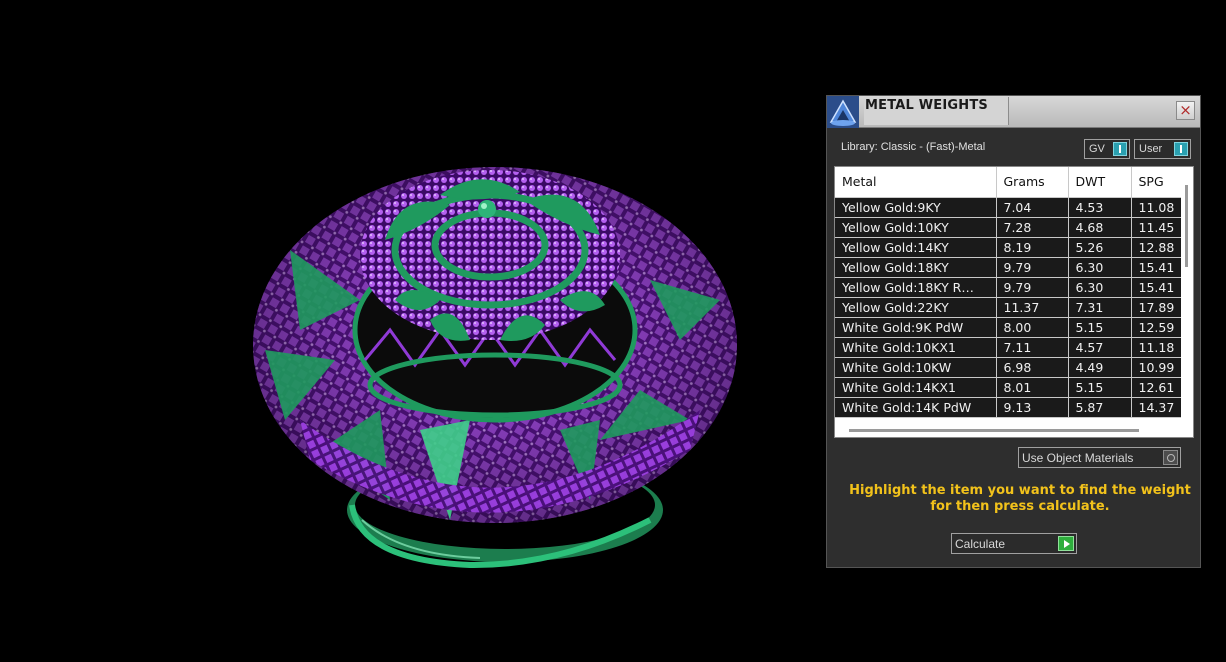 The height and width of the screenshot is (662, 1226). I want to click on cell-spg: 12.59, so click(1157, 327).